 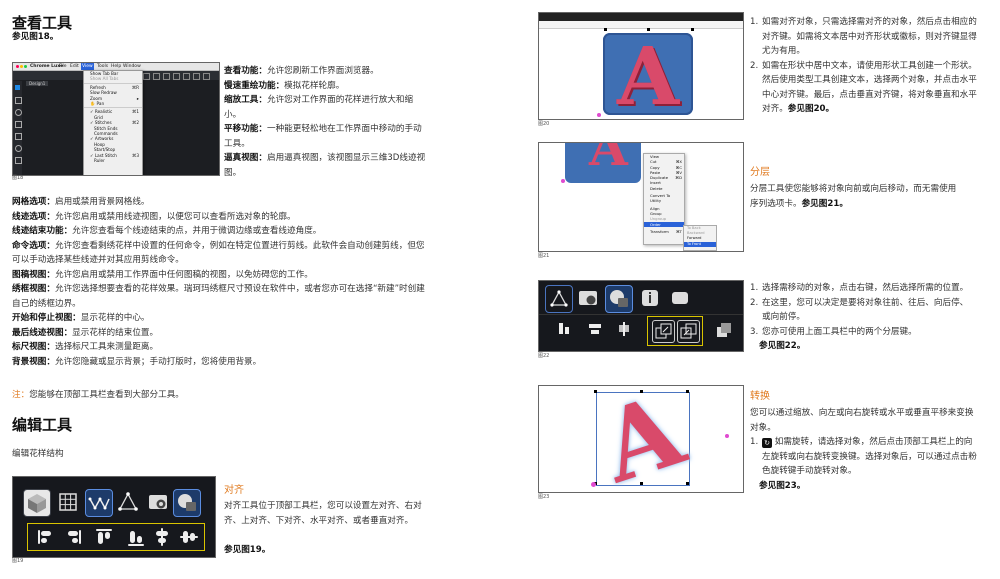 I want to click on layer-buttons-group, so click(x=675, y=331).